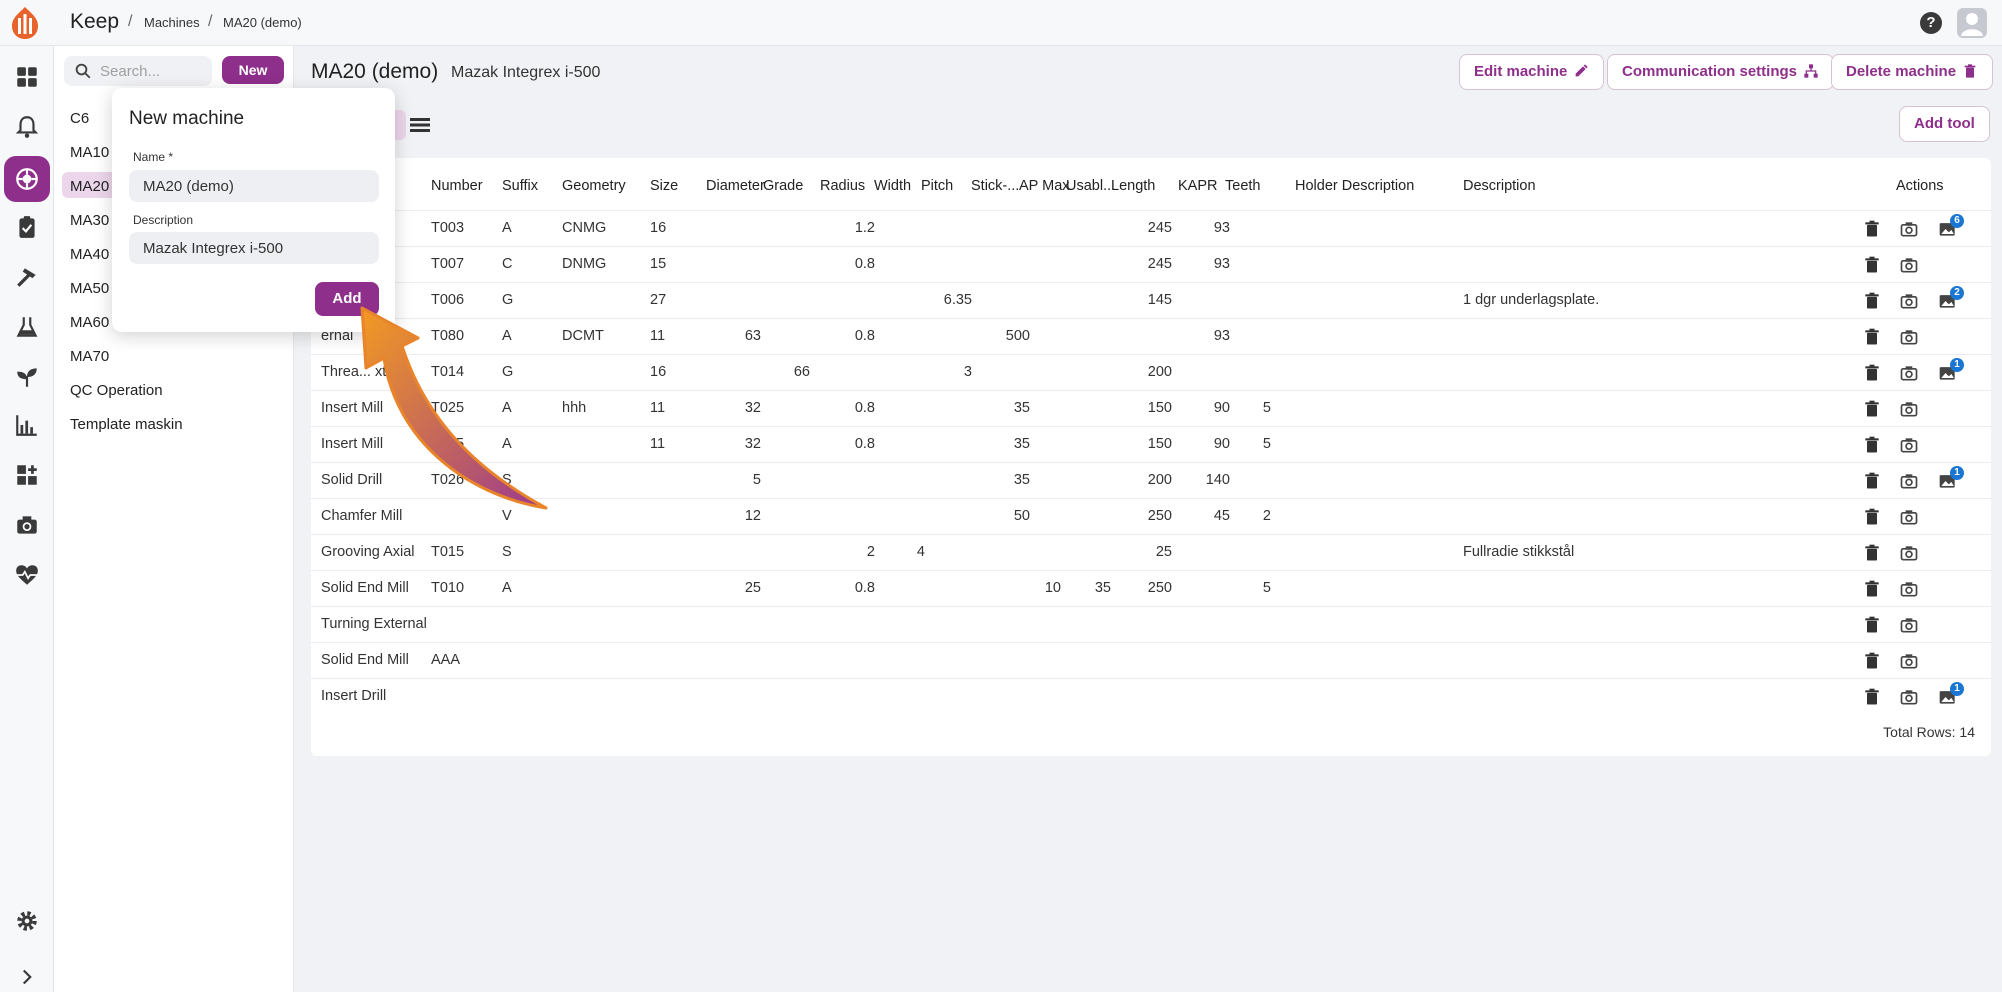  Describe the element at coordinates (27, 179) in the screenshot. I see `machines-icon` at that location.